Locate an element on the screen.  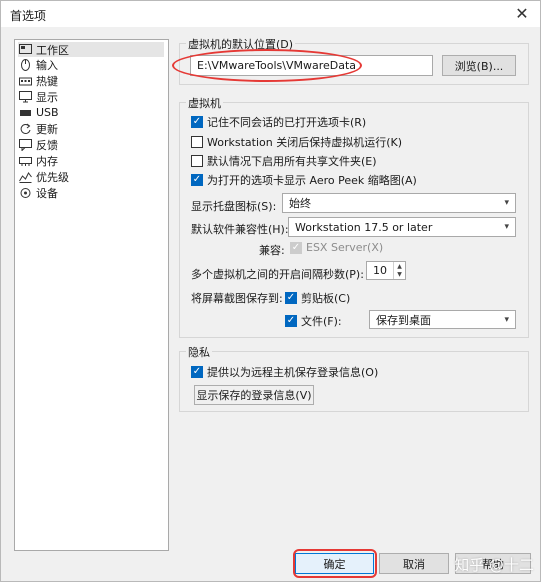
sidebar-item-priority: 优先级 is located at coordinates (91, 176).